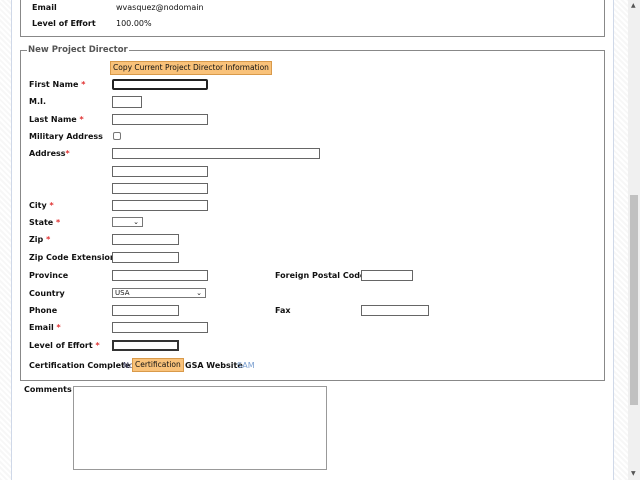 The height and width of the screenshot is (480, 640). Describe the element at coordinates (78, 50) in the screenshot. I see `fieldset-legend: New Project Director` at that location.